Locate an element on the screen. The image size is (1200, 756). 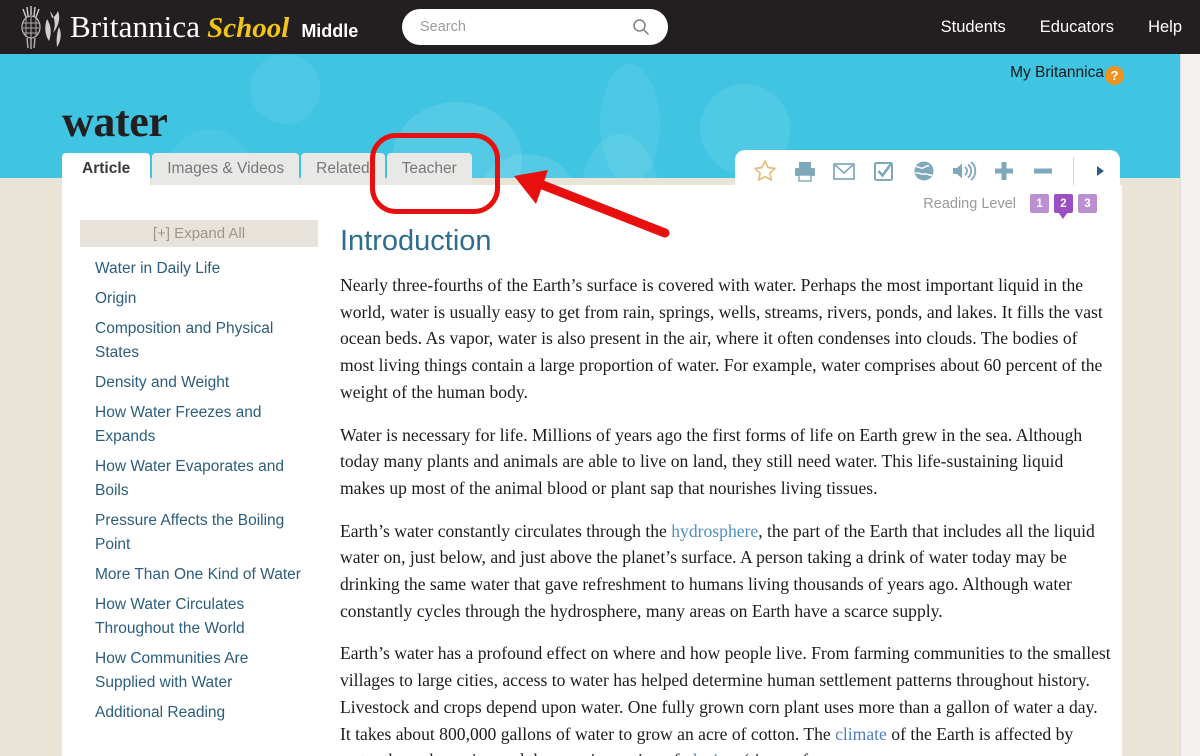
search-box is located at coordinates (535, 27).